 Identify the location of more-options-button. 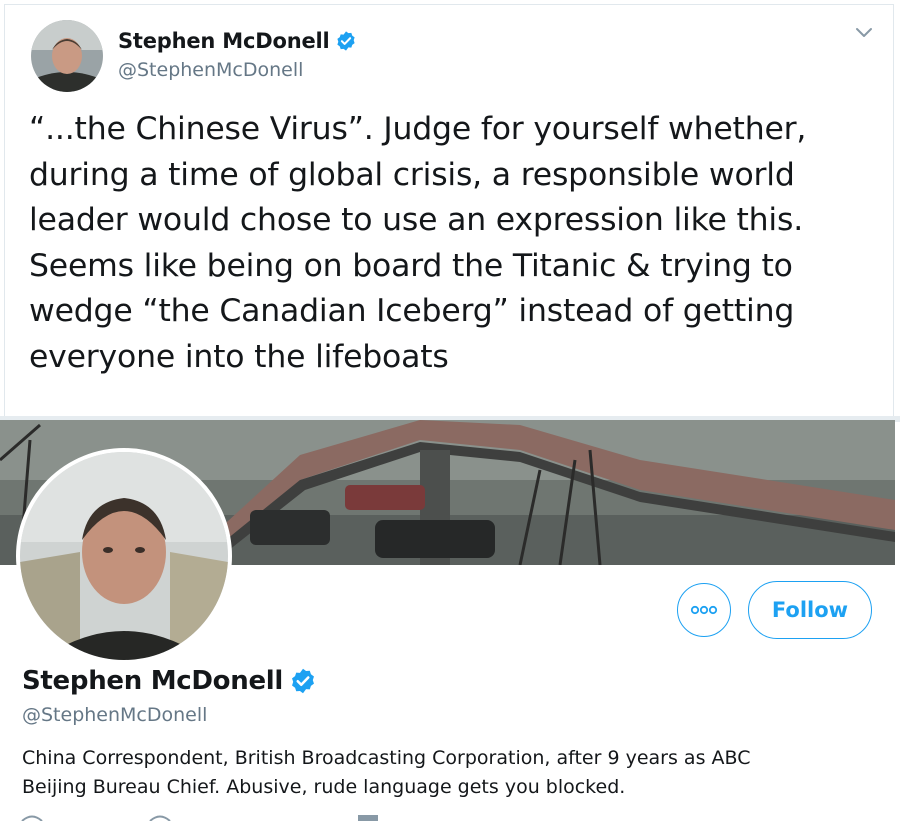
(704, 610).